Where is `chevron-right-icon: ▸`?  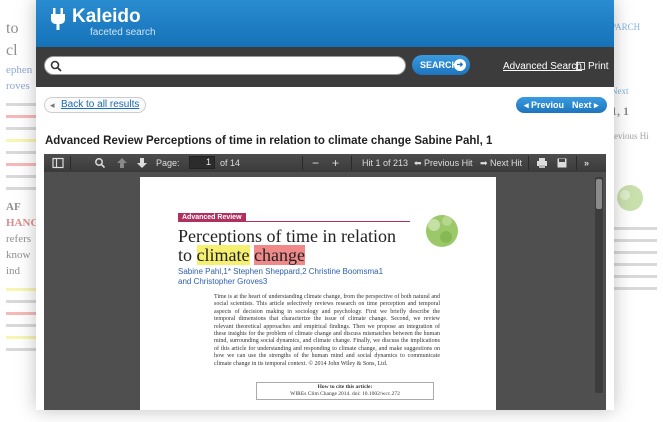
chevron-right-icon: ▸ is located at coordinates (595, 105).